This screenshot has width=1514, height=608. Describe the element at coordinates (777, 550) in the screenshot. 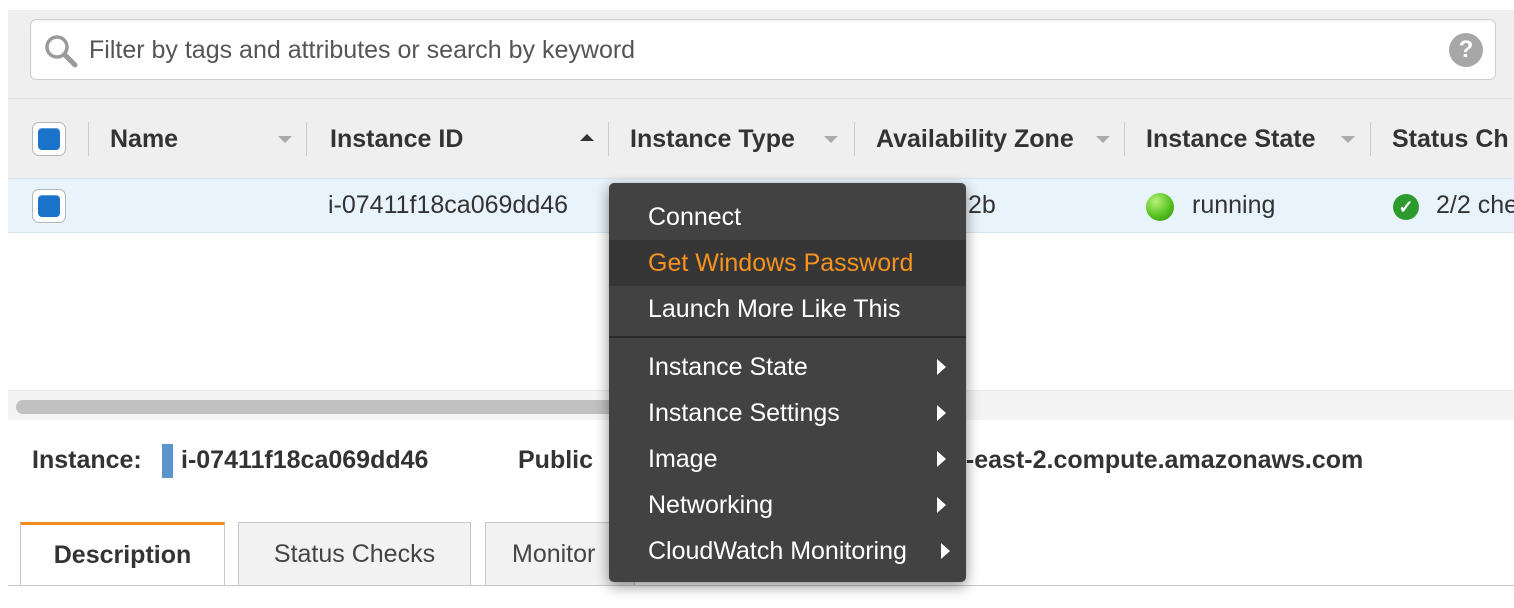

I see `menu-item-label: CloudWatch Monitoring` at that location.